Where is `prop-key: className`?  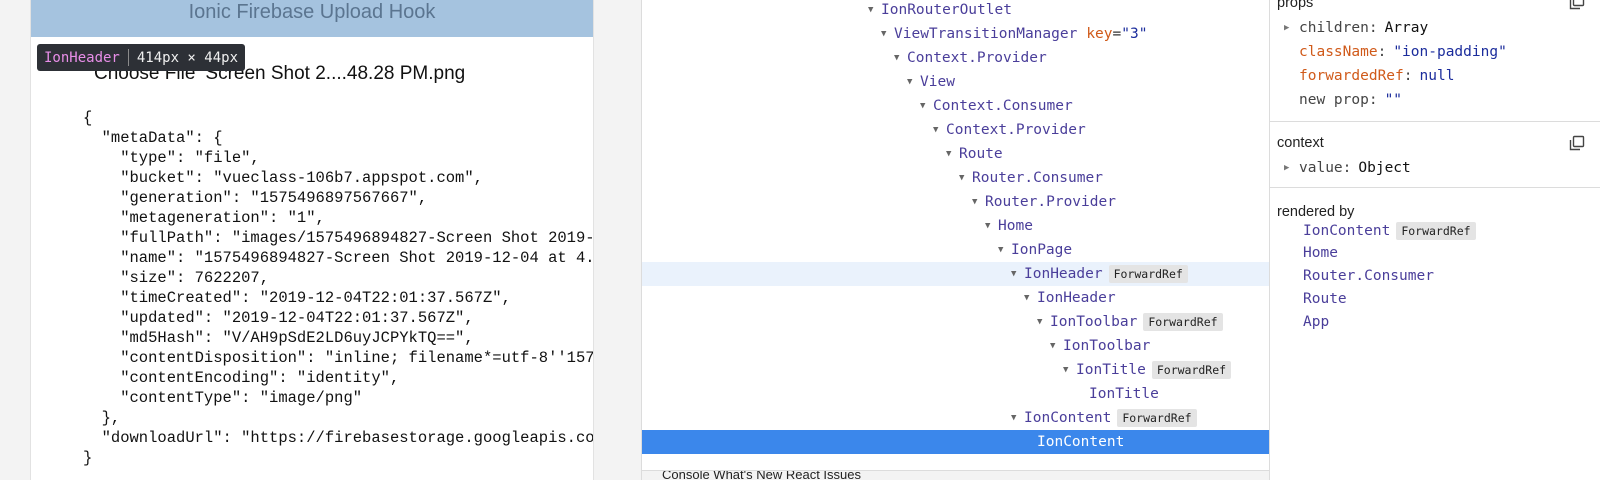 prop-key: className is located at coordinates (1338, 52).